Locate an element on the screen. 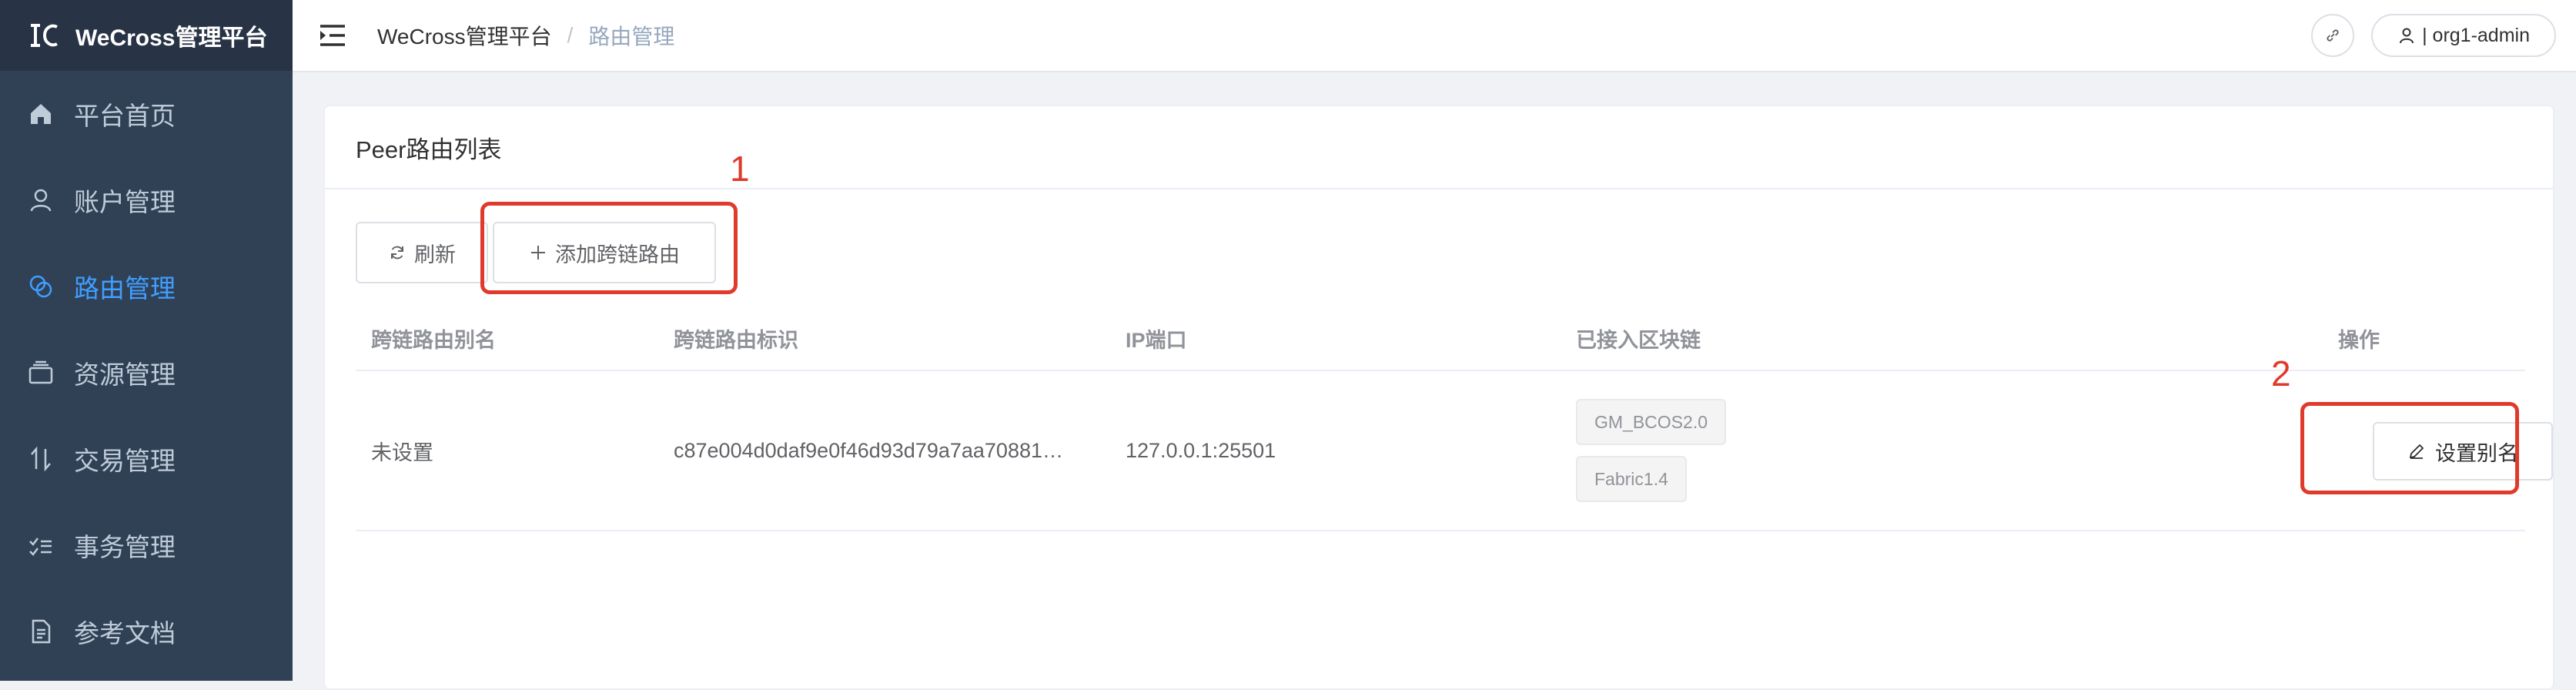  transaction-icon is located at coordinates (41, 459).